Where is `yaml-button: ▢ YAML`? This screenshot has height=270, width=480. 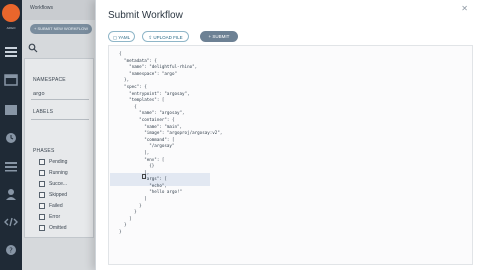 yaml-button: ▢ YAML is located at coordinates (121, 36).